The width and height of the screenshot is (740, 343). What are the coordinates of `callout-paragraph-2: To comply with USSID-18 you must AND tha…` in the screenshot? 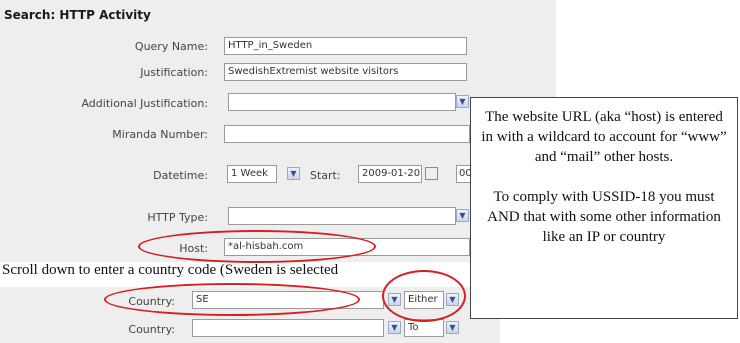 It's located at (604, 217).